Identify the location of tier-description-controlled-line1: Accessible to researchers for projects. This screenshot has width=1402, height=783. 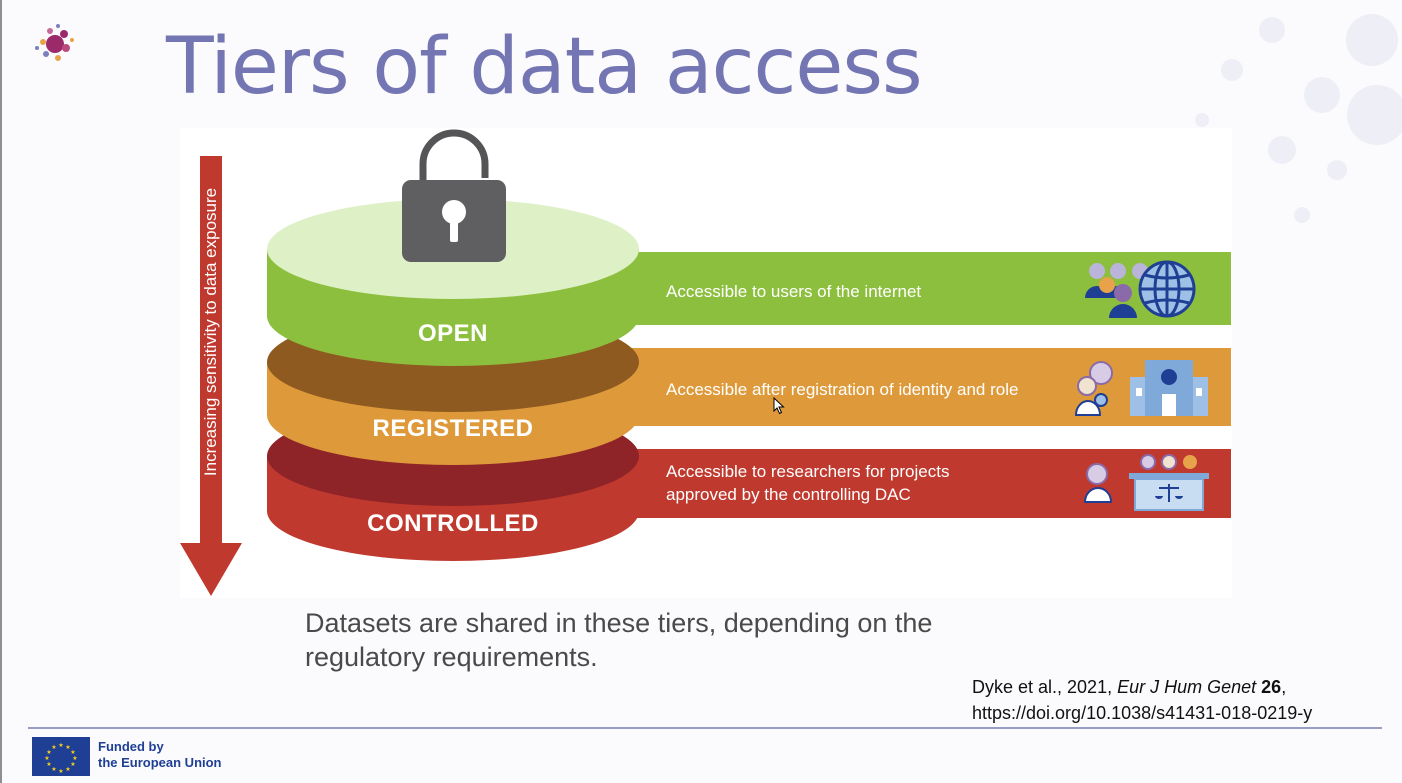
(808, 471).